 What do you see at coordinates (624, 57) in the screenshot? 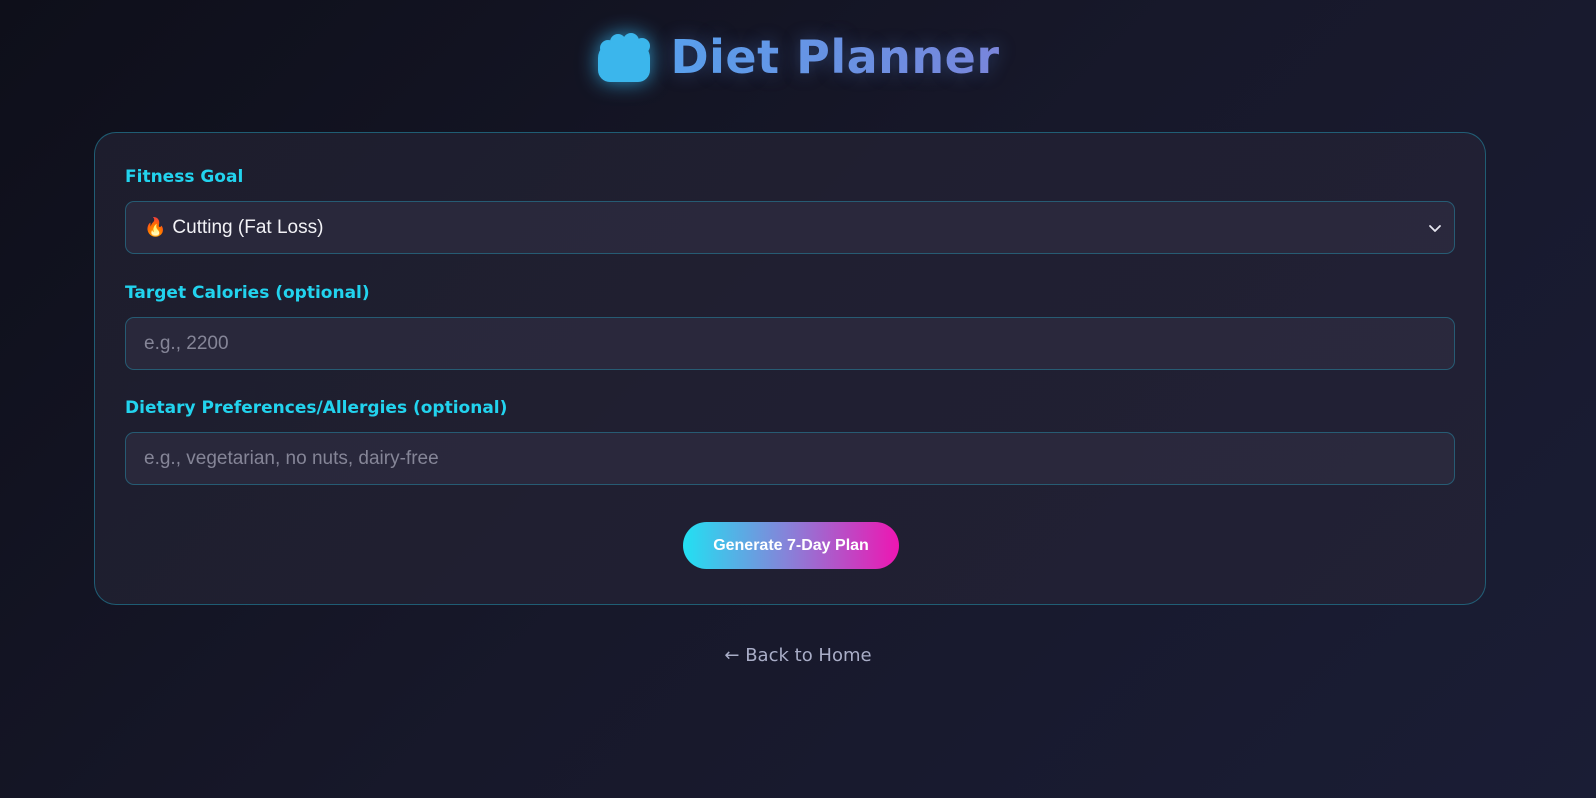
I see `food-icon` at bounding box center [624, 57].